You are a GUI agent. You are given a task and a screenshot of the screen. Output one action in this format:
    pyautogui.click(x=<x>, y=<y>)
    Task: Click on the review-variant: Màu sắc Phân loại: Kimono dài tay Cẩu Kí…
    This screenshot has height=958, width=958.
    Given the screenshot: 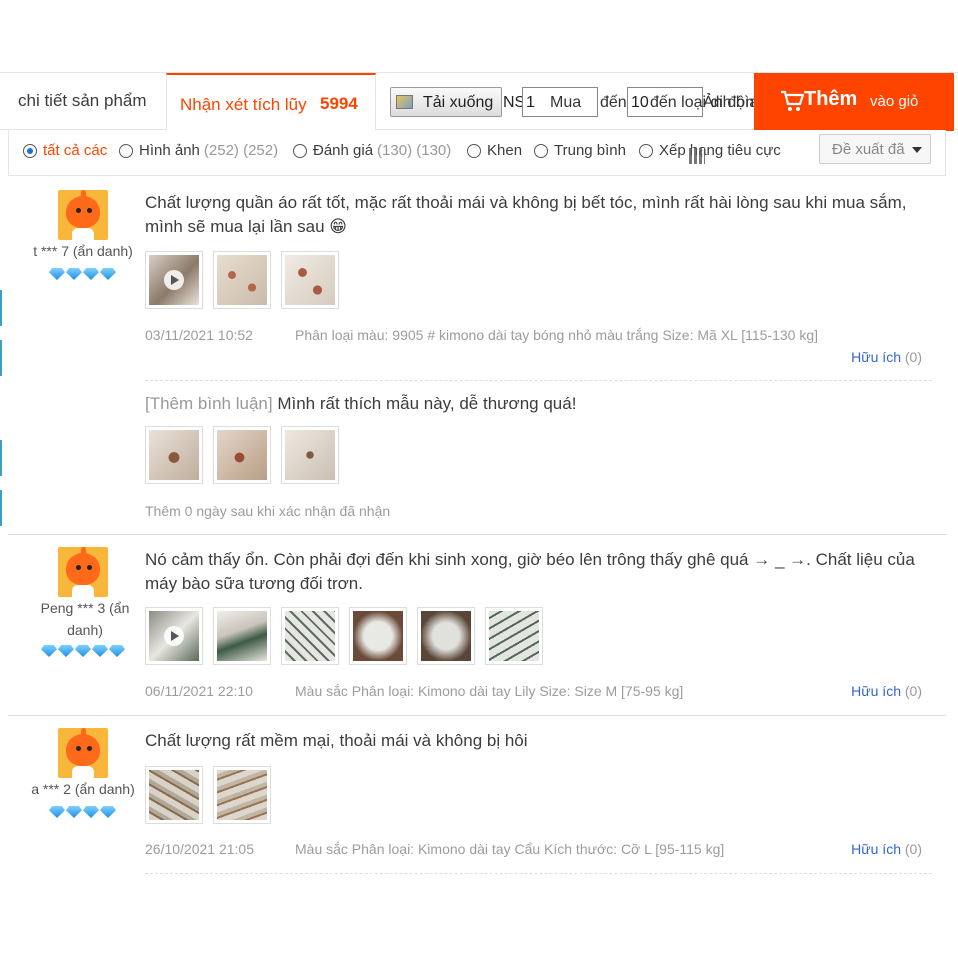 What is the action you would take?
    pyautogui.click(x=510, y=849)
    